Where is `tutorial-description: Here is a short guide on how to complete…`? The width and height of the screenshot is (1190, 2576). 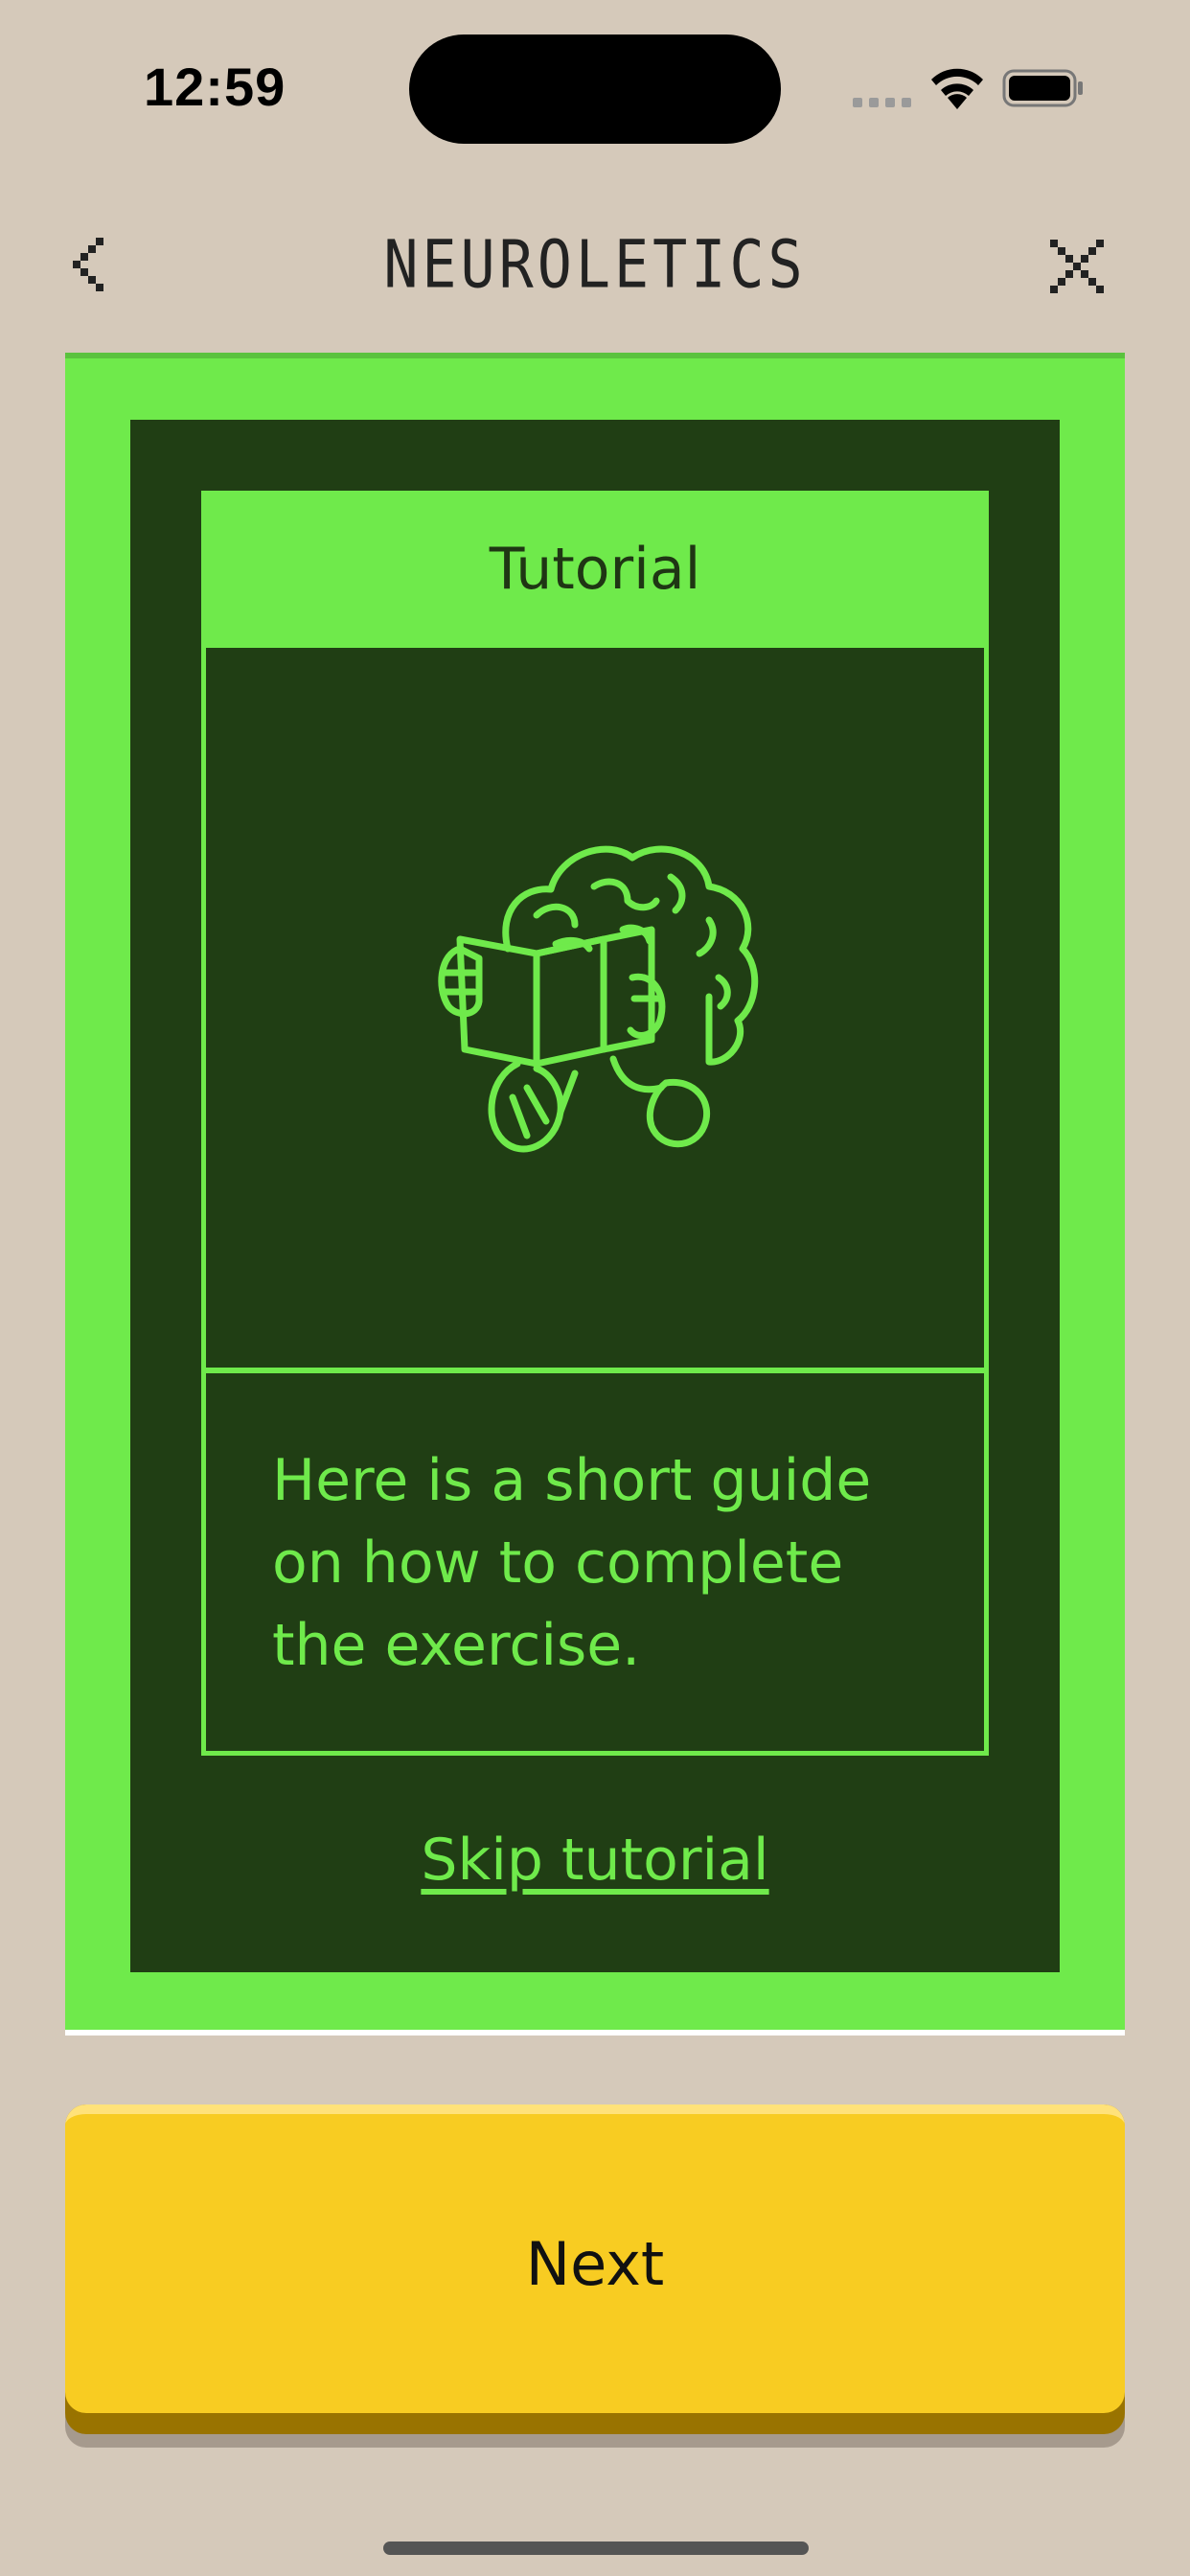
tutorial-description: Here is a short guide on how to complete… is located at coordinates (572, 1563).